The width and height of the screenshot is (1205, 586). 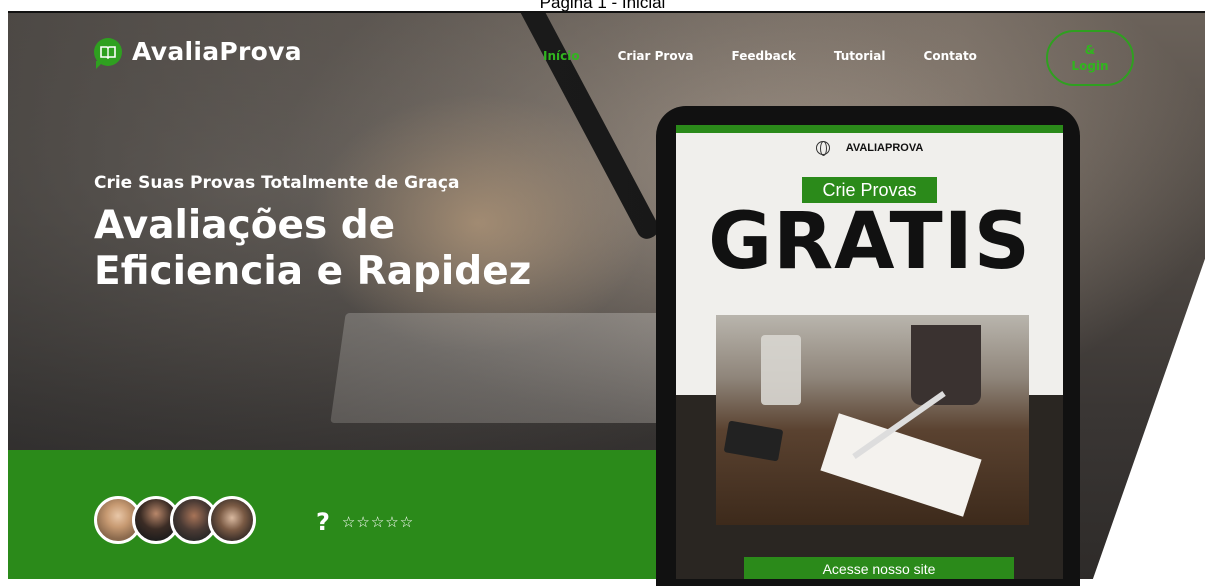 I want to click on screen-big-word: GRATIS, so click(x=869, y=242).